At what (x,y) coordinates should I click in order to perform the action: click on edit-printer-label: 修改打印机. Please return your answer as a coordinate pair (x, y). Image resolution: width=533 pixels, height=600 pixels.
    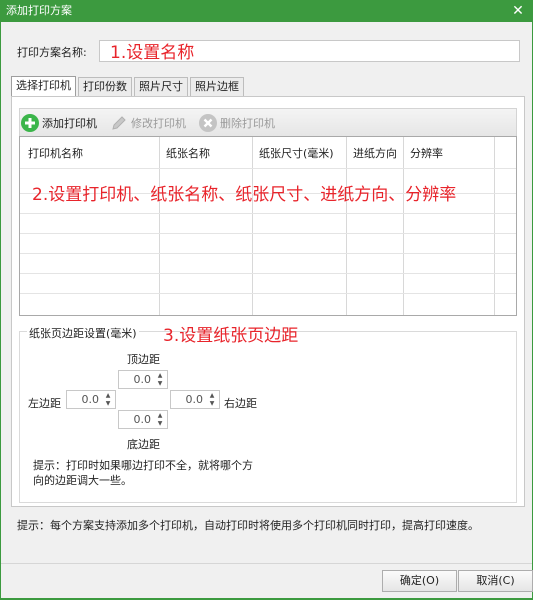
    Looking at the image, I should click on (158, 123).